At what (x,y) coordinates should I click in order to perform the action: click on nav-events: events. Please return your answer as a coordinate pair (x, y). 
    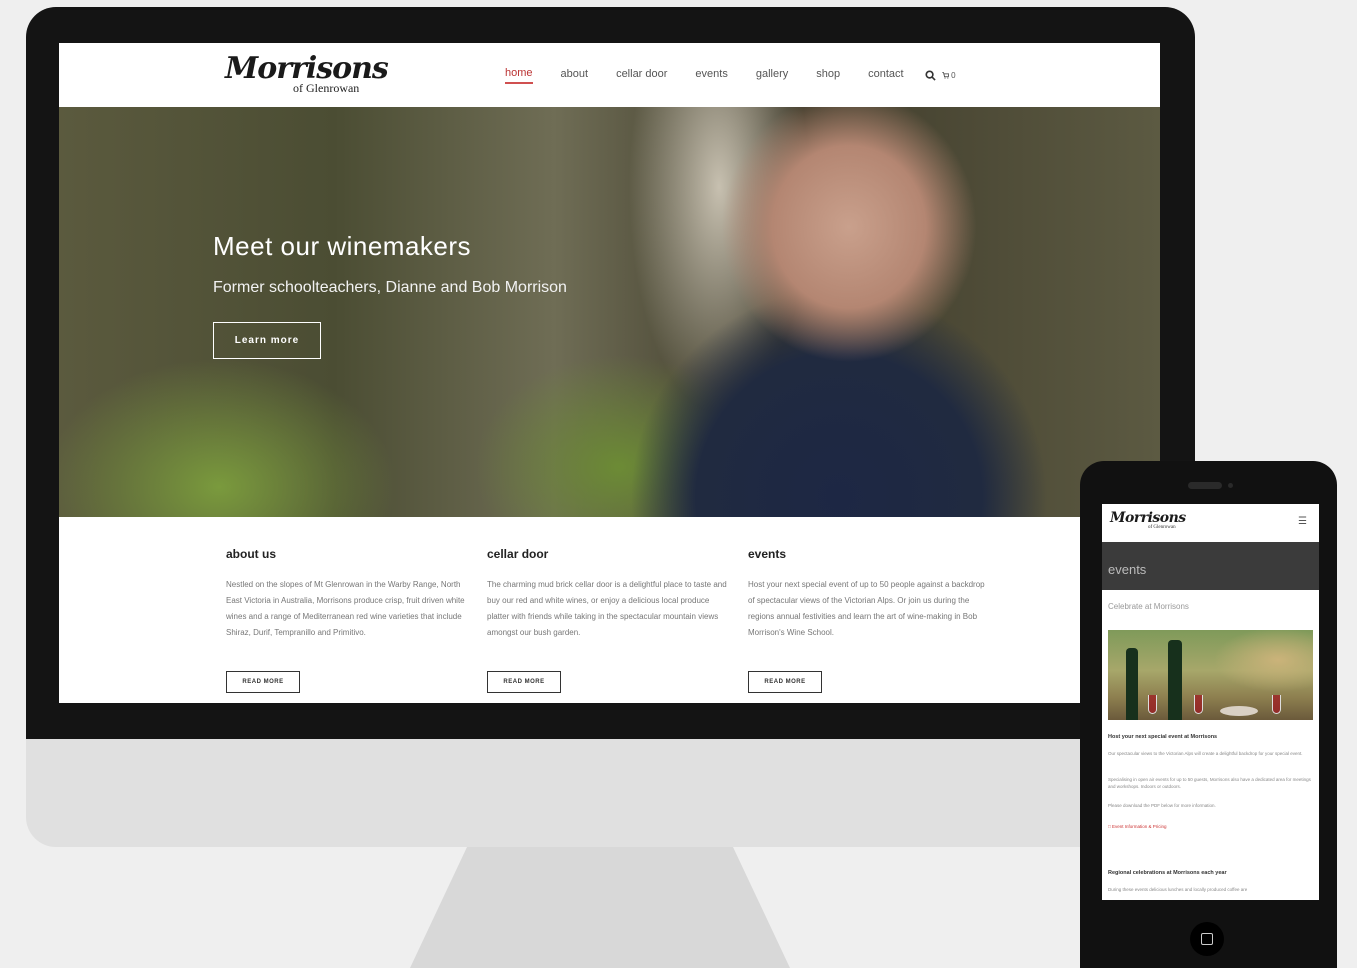
    Looking at the image, I should click on (711, 75).